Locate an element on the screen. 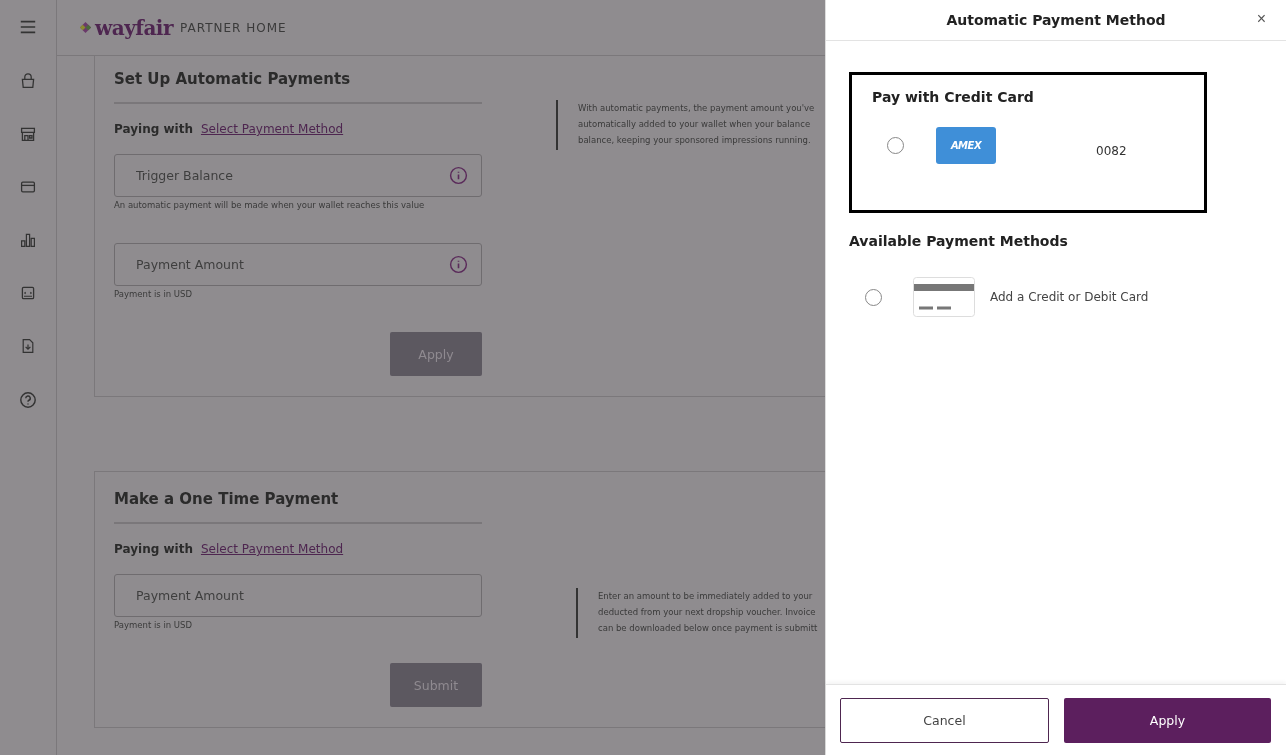 This screenshot has height=755, width=1286. amex-card-logo: AMEX is located at coordinates (966, 145).